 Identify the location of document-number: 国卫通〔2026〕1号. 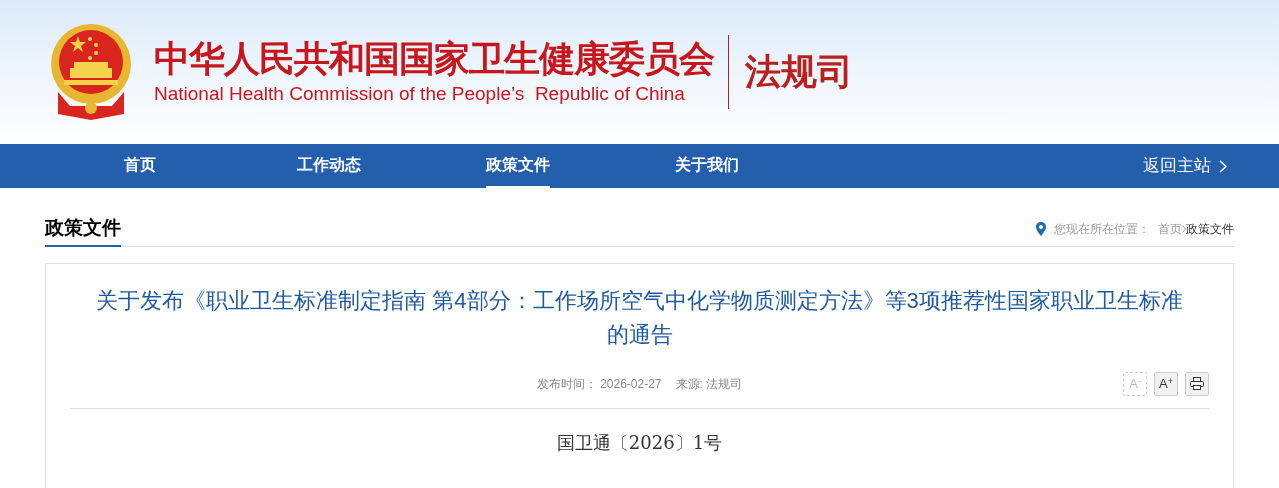
(639, 442).